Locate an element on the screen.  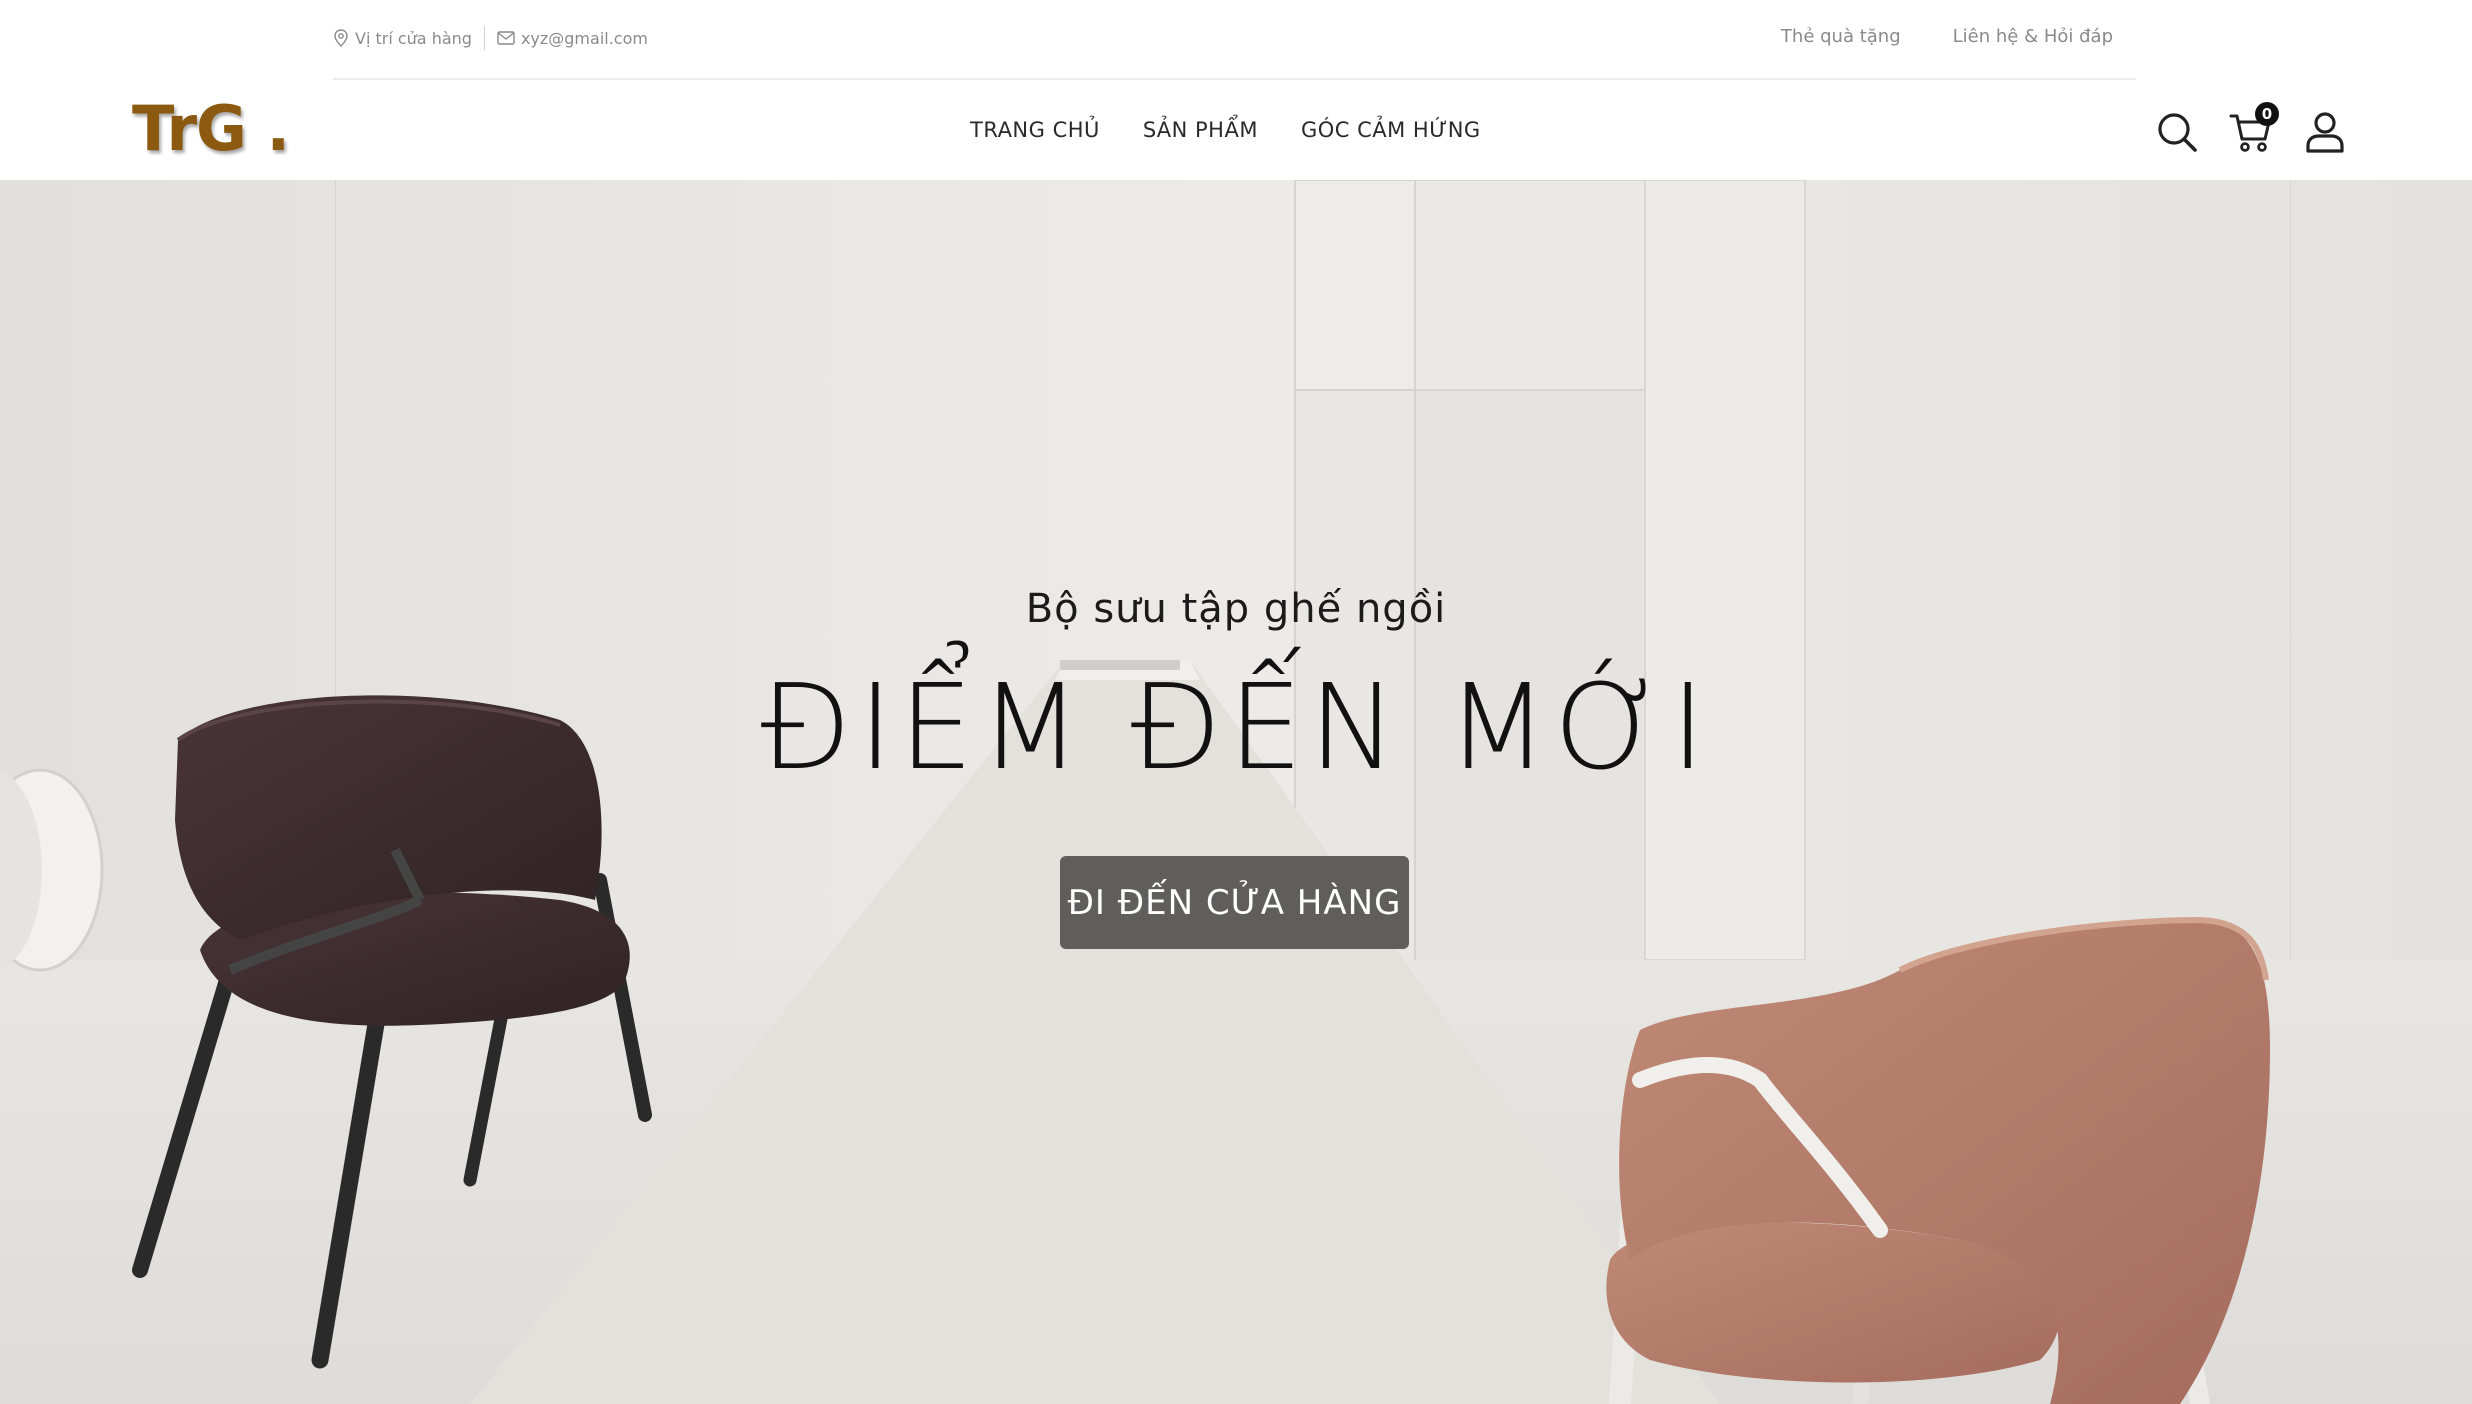
divider is located at coordinates (484, 38).